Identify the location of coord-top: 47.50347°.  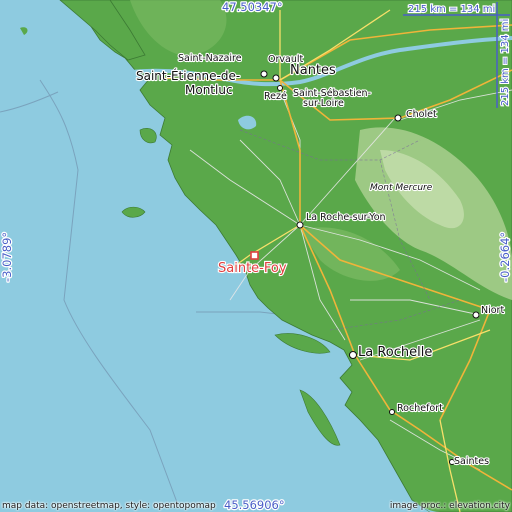
(252, 7).